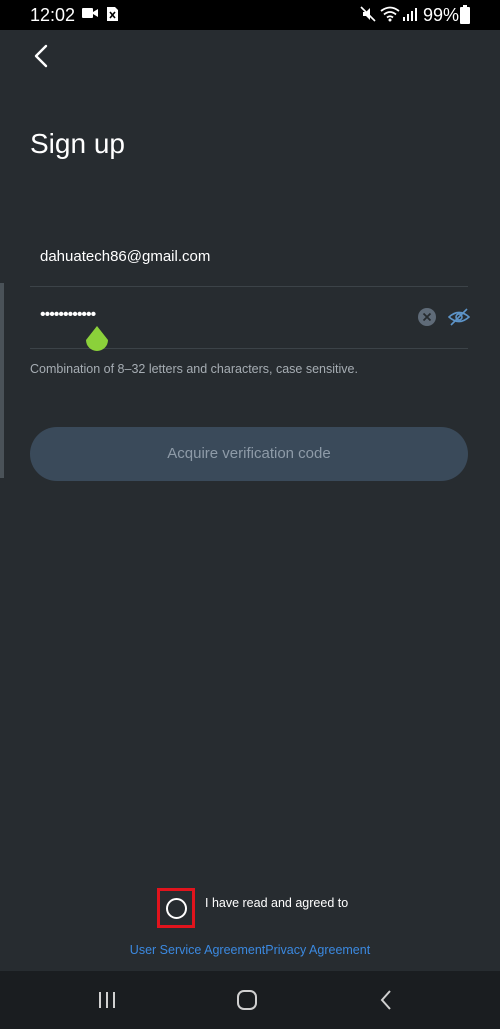 This screenshot has height=1029, width=500. I want to click on mute-icon, so click(368, 14).